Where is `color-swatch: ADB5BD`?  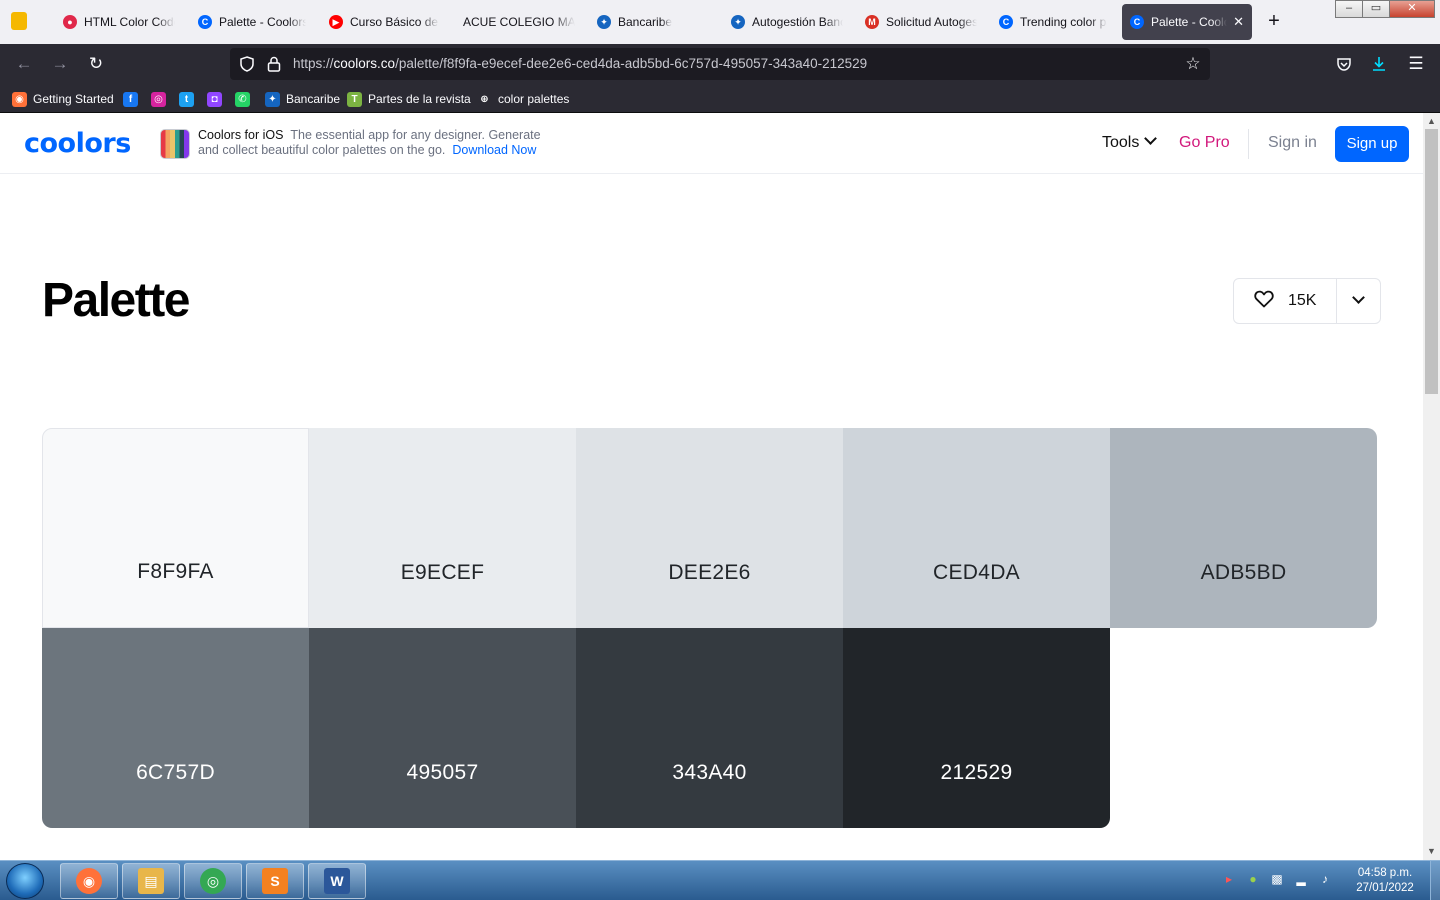
color-swatch: ADB5BD is located at coordinates (1243, 528).